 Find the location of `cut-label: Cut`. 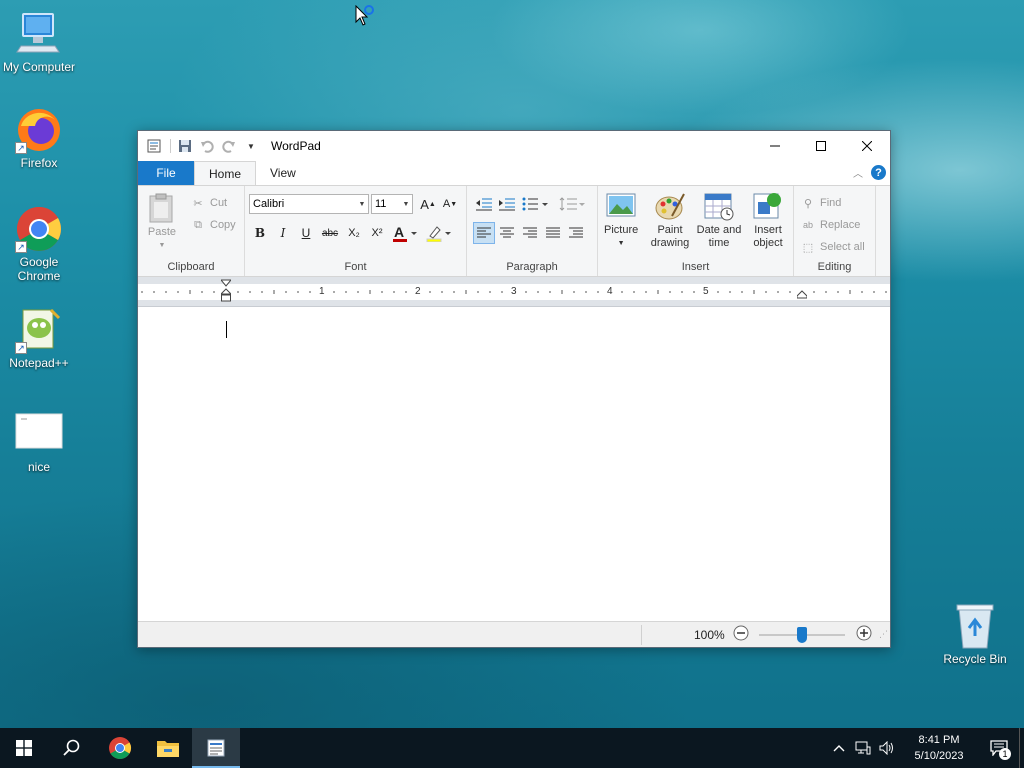

cut-label: Cut is located at coordinates (219, 203).